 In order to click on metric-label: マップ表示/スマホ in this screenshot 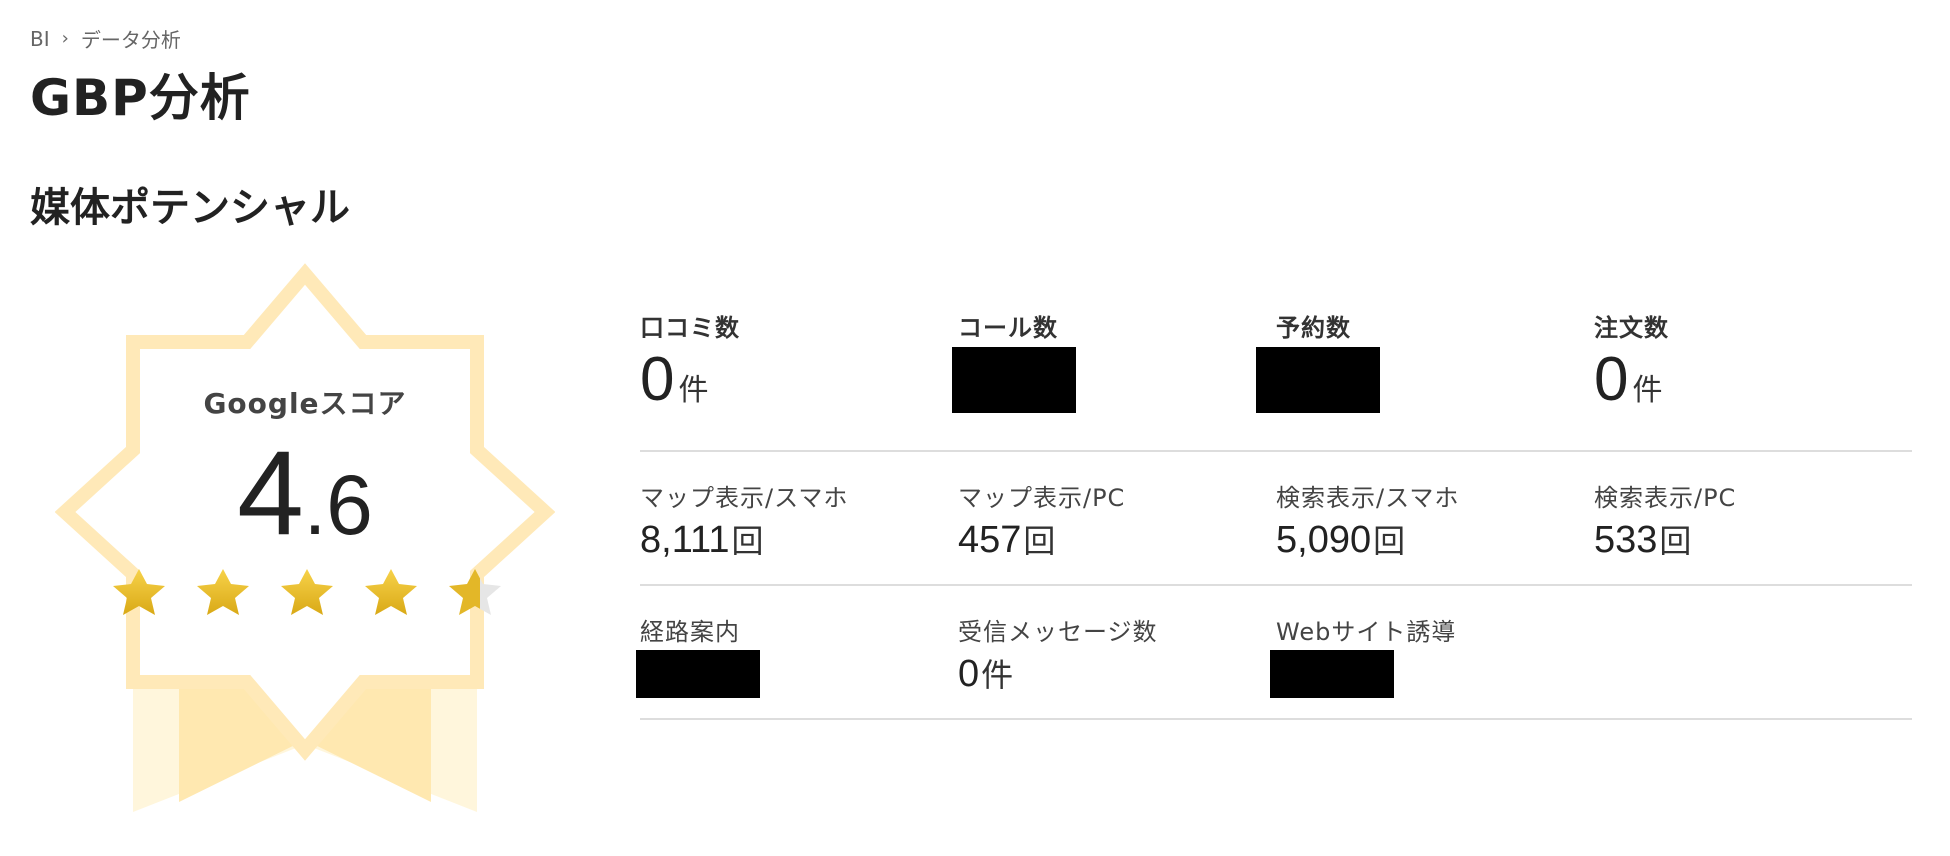, I will do `click(744, 498)`.